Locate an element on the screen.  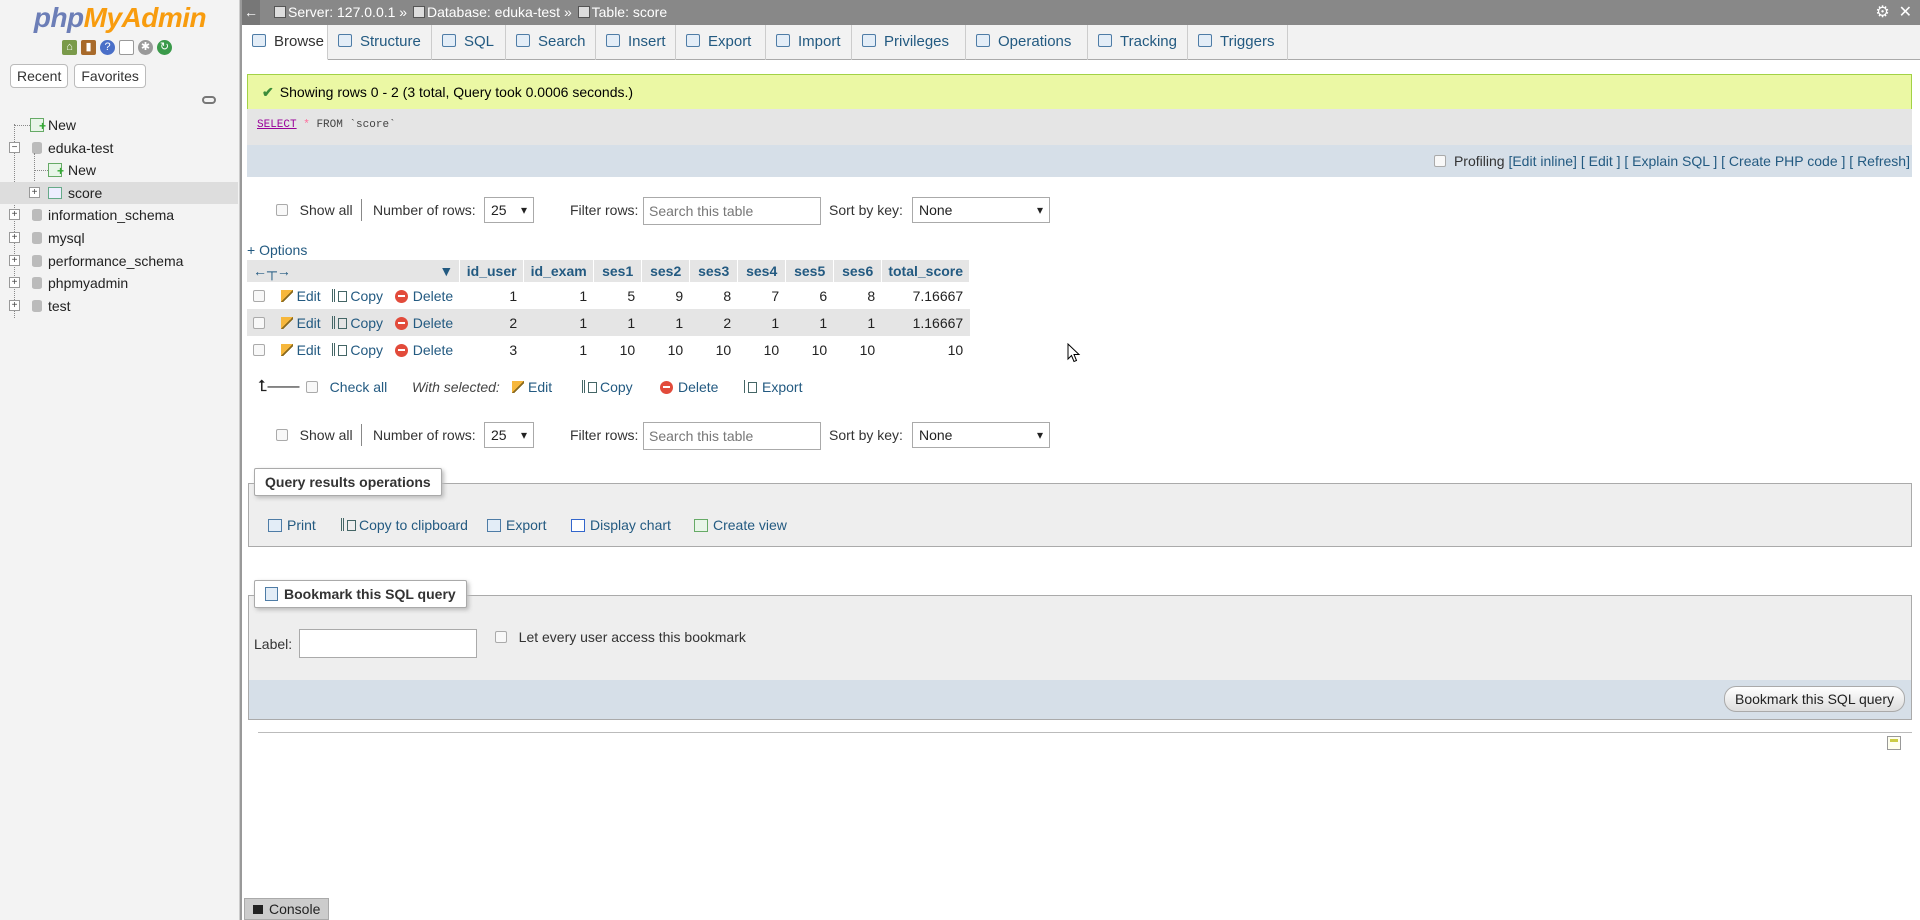
column-header: ses4 is located at coordinates (762, 271).